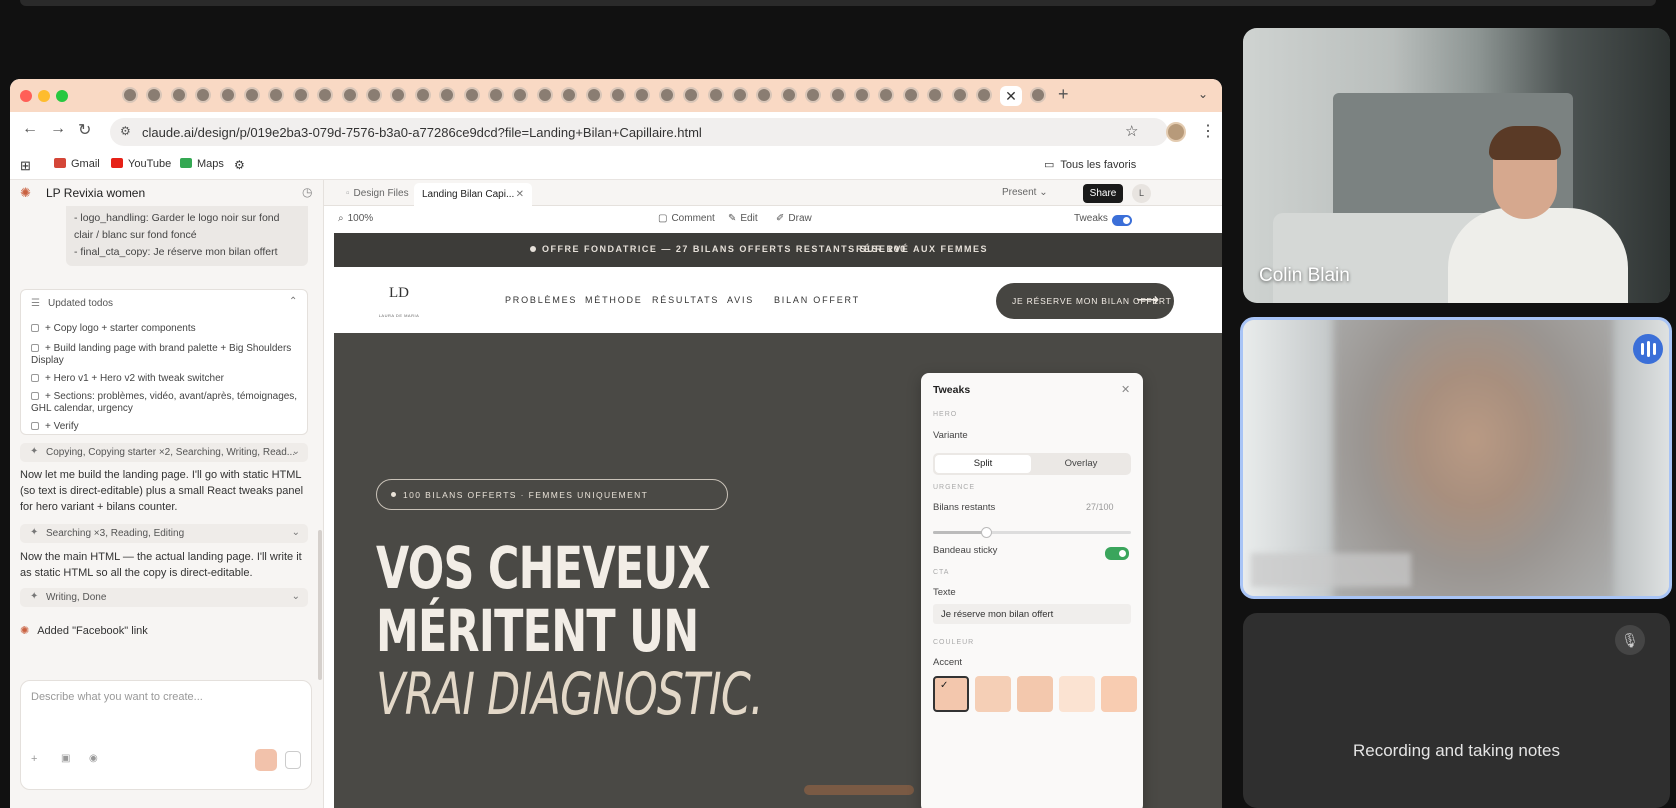 Image resolution: width=1676 pixels, height=808 pixels. I want to click on bookmark-star-icon: ☆, so click(1131, 131).